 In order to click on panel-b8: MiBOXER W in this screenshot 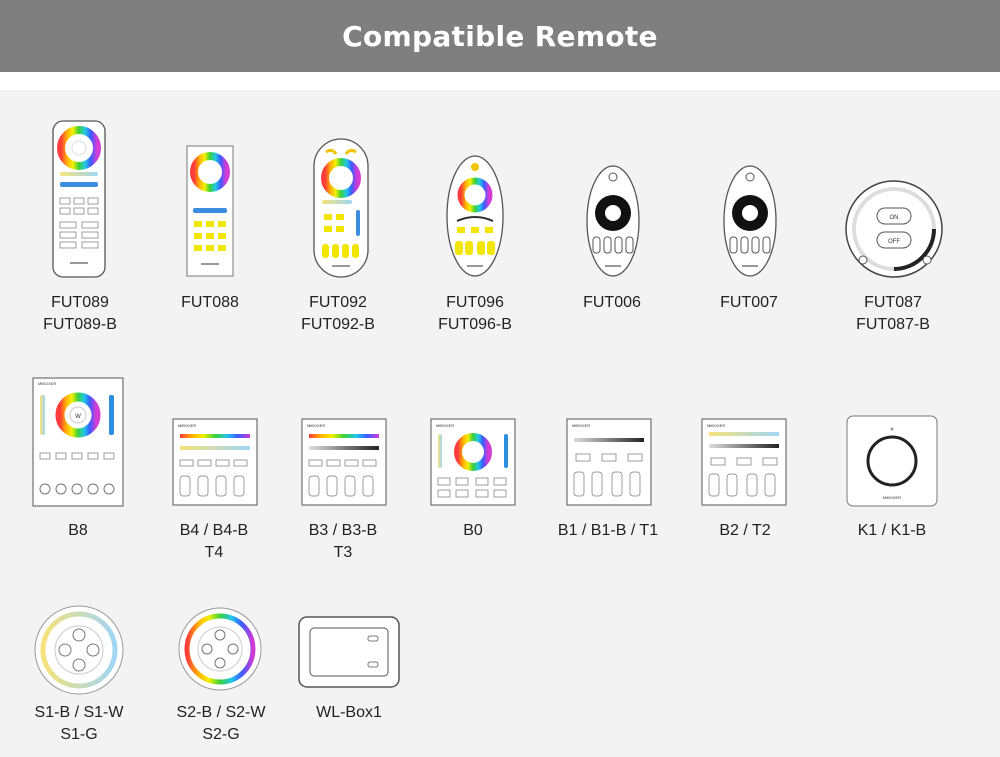, I will do `click(78, 442)`.